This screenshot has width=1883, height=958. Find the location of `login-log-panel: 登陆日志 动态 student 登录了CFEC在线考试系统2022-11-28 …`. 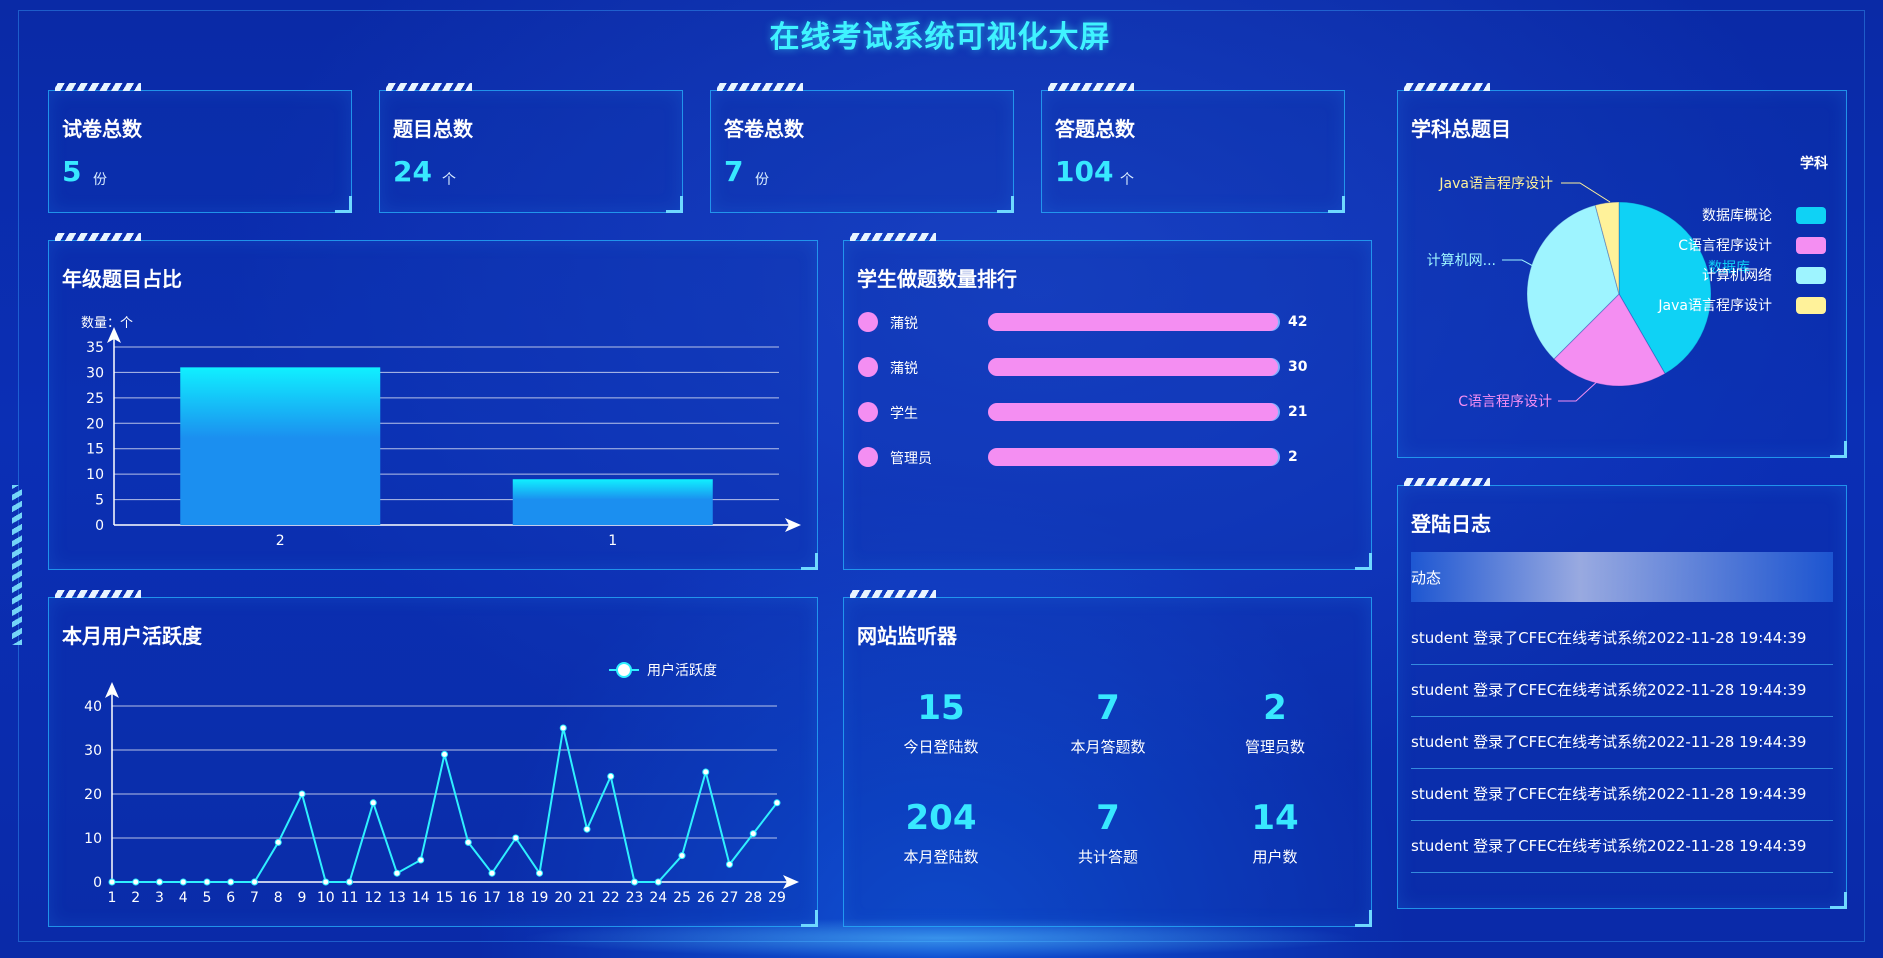

login-log-panel: 登陆日志 动态 student 登录了CFEC在线考试系统2022-11-28 … is located at coordinates (1622, 693).